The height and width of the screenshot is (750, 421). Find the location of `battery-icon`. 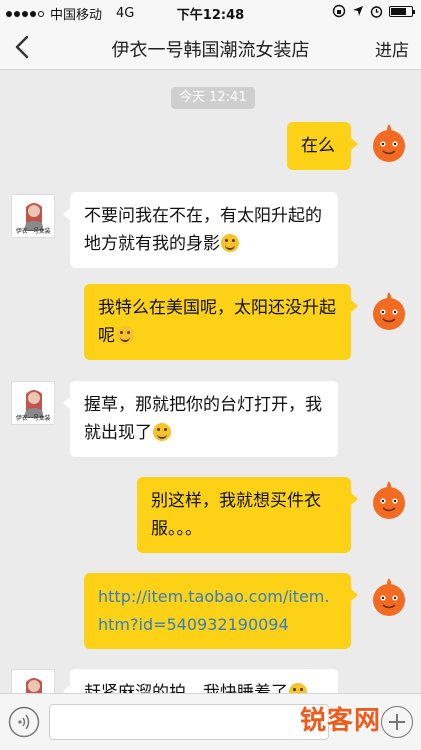

battery-icon is located at coordinates (402, 11).